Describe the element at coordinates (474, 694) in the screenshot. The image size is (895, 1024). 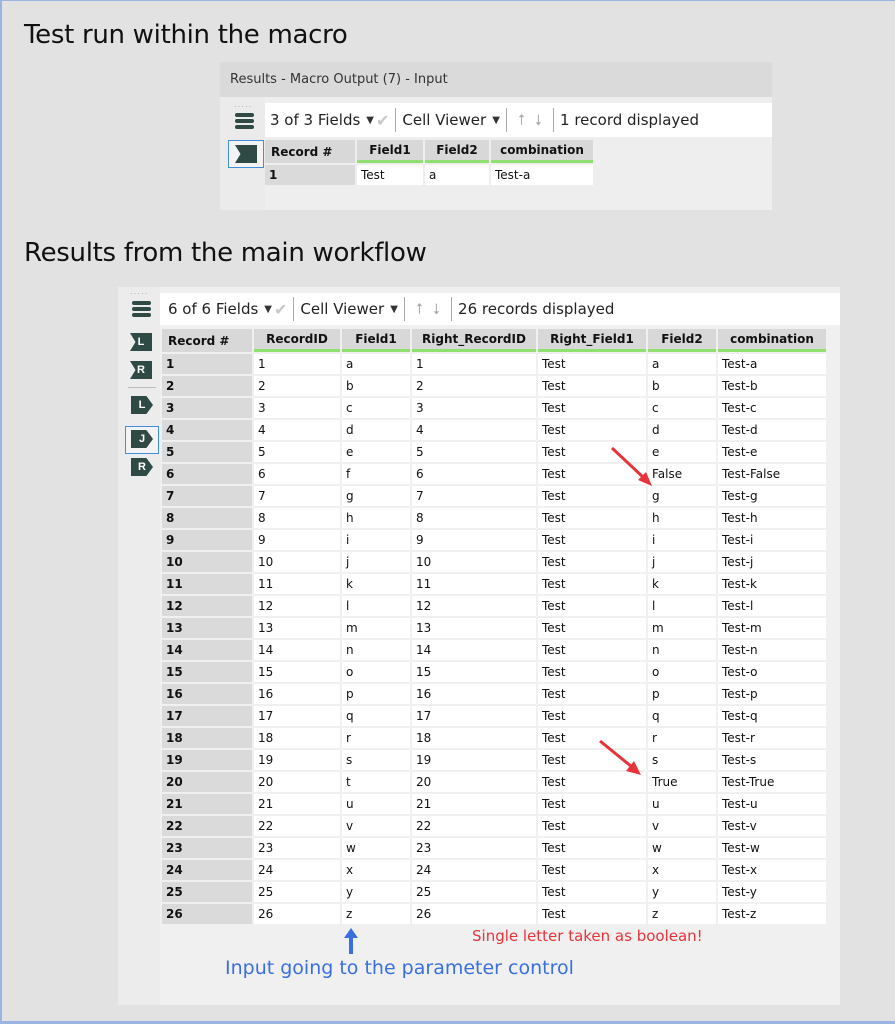
I see `table-cell: 16` at that location.